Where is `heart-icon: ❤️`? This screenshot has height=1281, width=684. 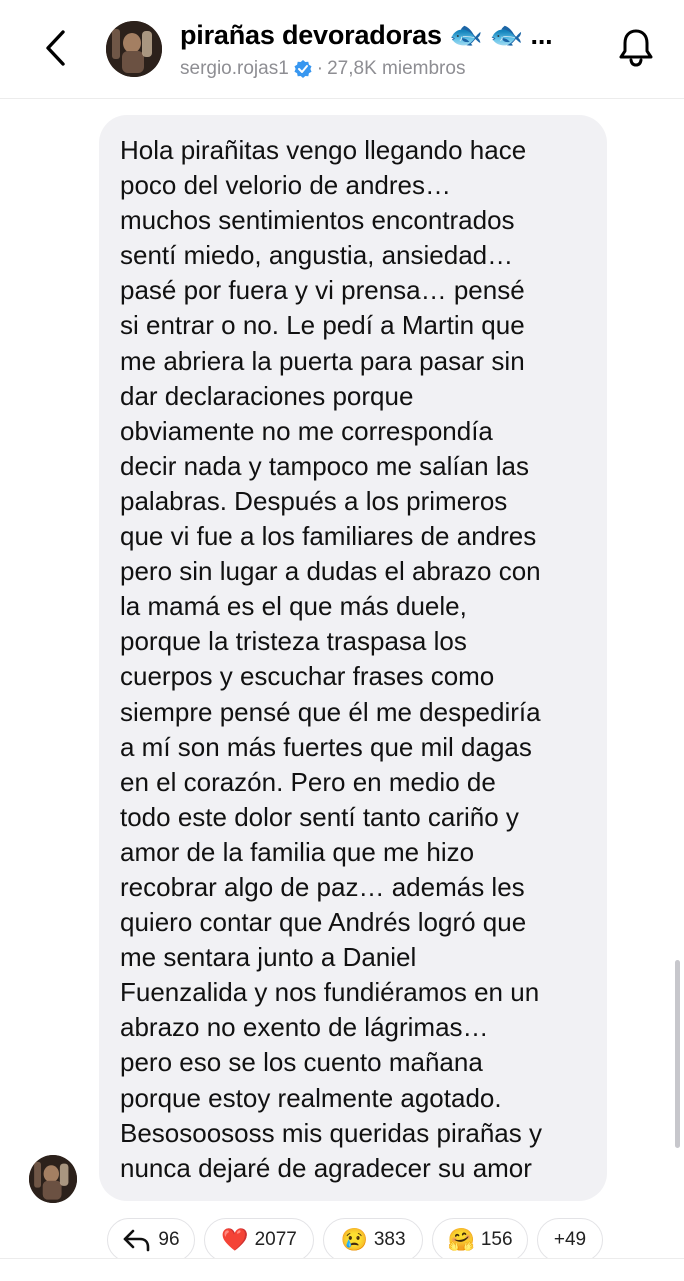
heart-icon: ❤️ is located at coordinates (235, 1239).